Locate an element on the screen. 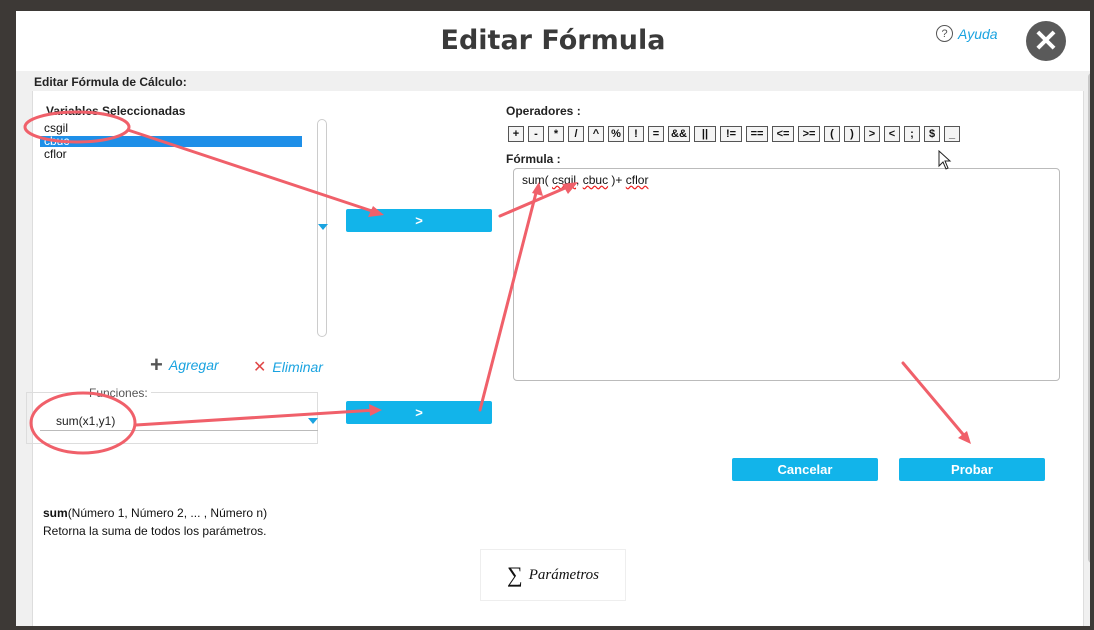  parameters-label: Parámetros is located at coordinates (563, 574).